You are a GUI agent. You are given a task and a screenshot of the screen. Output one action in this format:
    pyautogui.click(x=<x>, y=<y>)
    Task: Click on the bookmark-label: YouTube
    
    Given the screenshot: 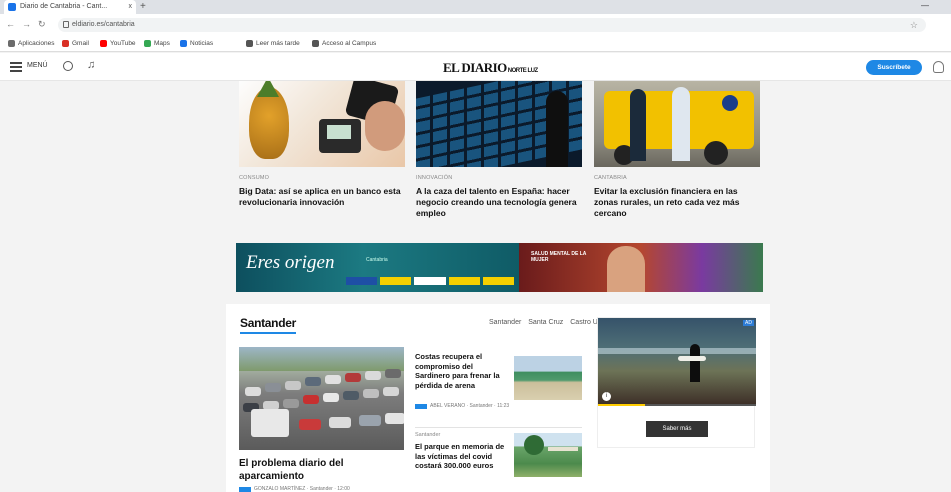 What is the action you would take?
    pyautogui.click(x=123, y=43)
    